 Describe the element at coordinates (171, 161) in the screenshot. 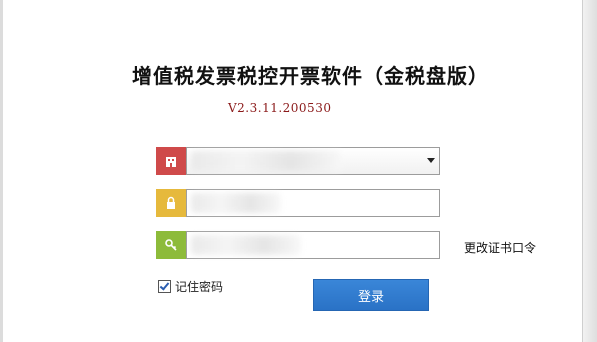

I see `building-icon` at that location.